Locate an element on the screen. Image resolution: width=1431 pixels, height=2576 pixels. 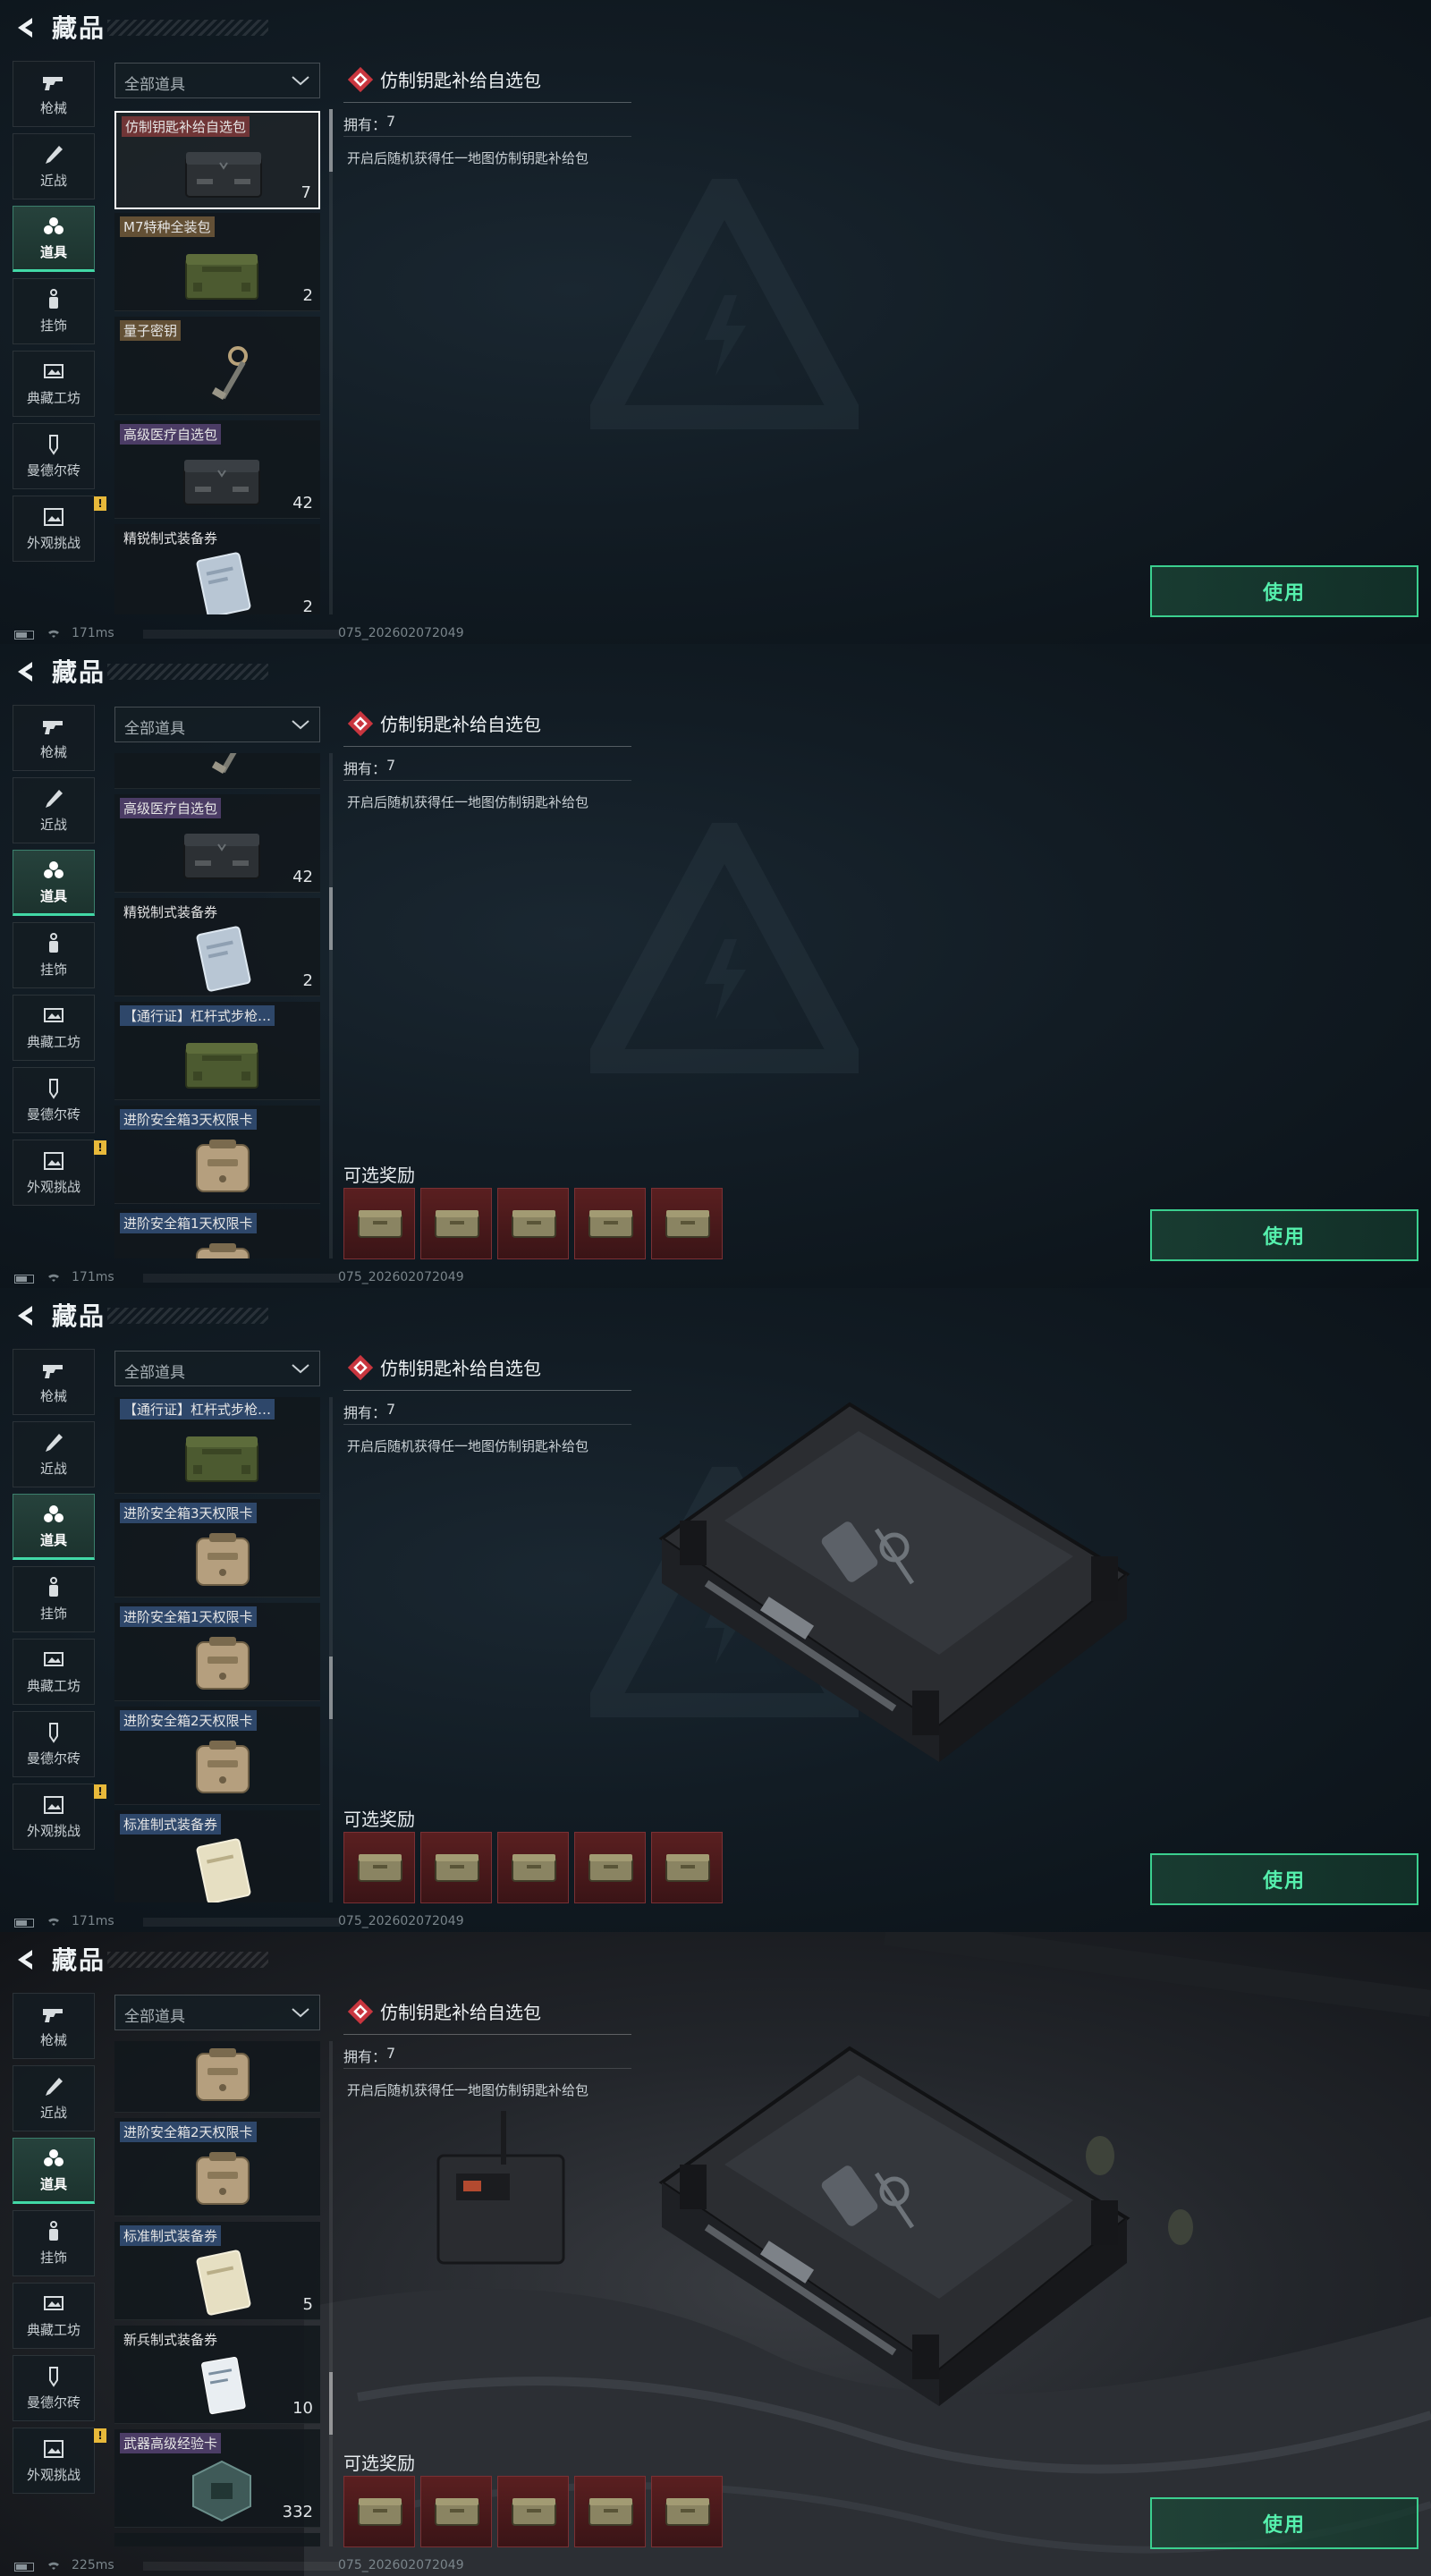
detail-title: 仿制钥匙补给自选包 is located at coordinates (460, 80).